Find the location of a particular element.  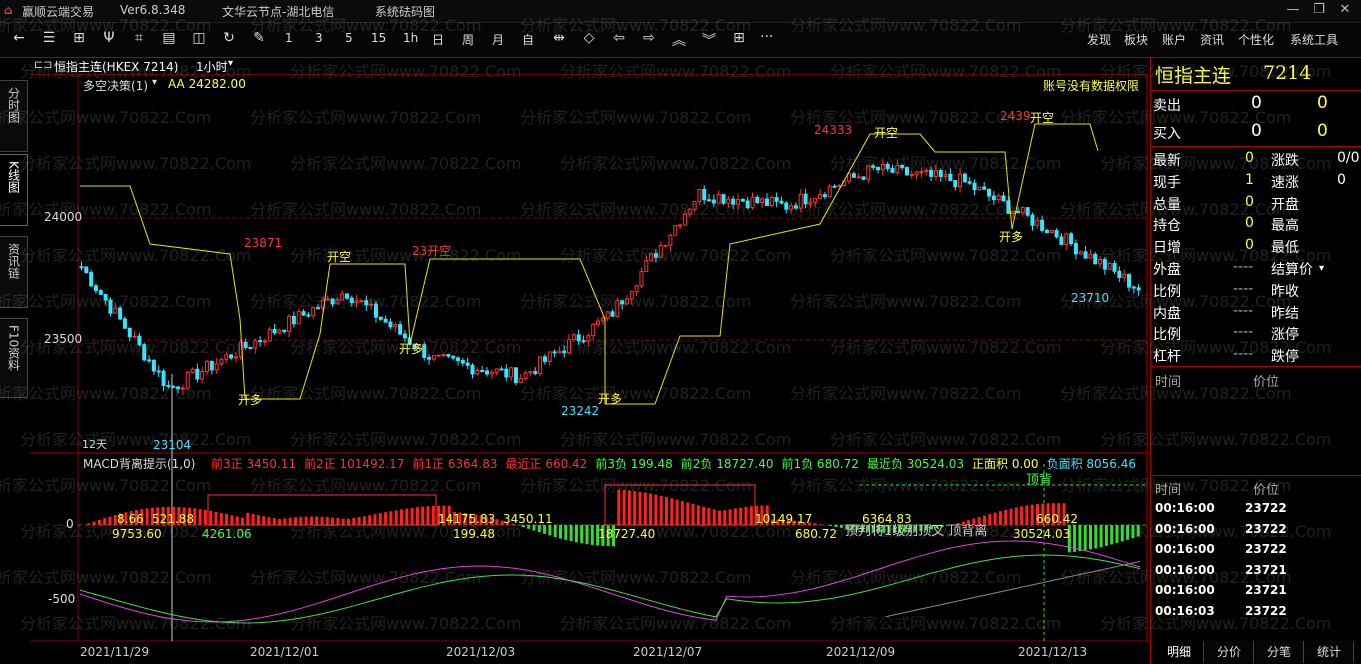

tab-timeshare: 分时图 is located at coordinates (14, 116).